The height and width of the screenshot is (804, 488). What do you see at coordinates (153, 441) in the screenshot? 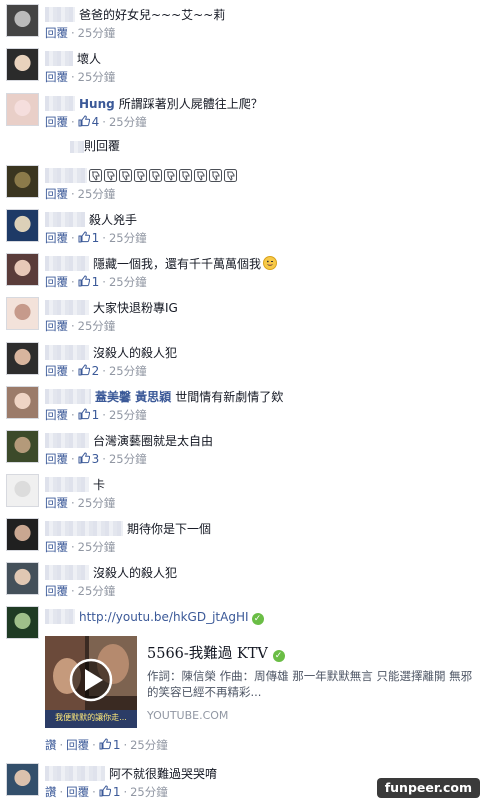
I see `comment-text: 台灣演藝圈就是太自由` at bounding box center [153, 441].